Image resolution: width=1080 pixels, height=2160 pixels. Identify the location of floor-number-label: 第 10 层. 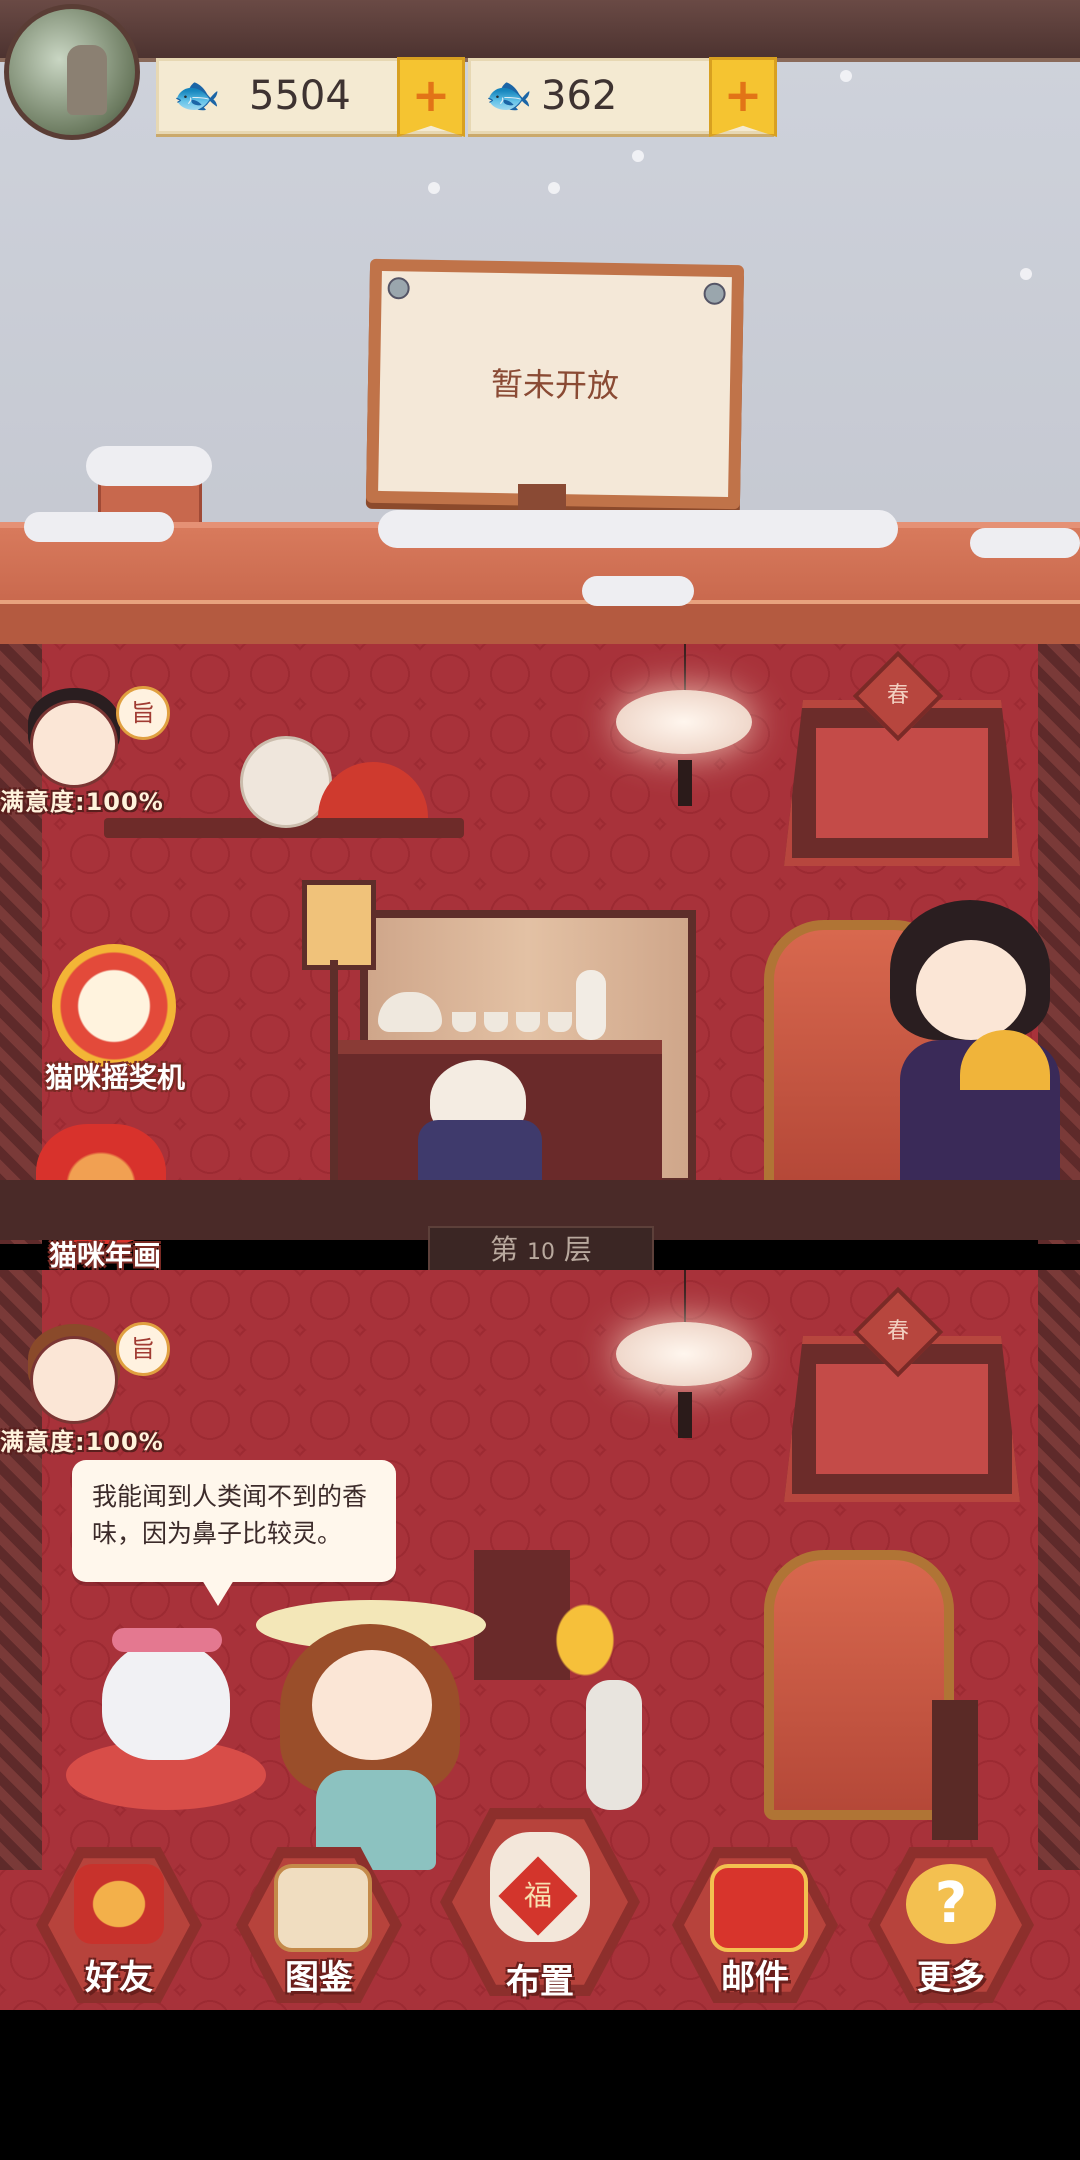
(541, 1250).